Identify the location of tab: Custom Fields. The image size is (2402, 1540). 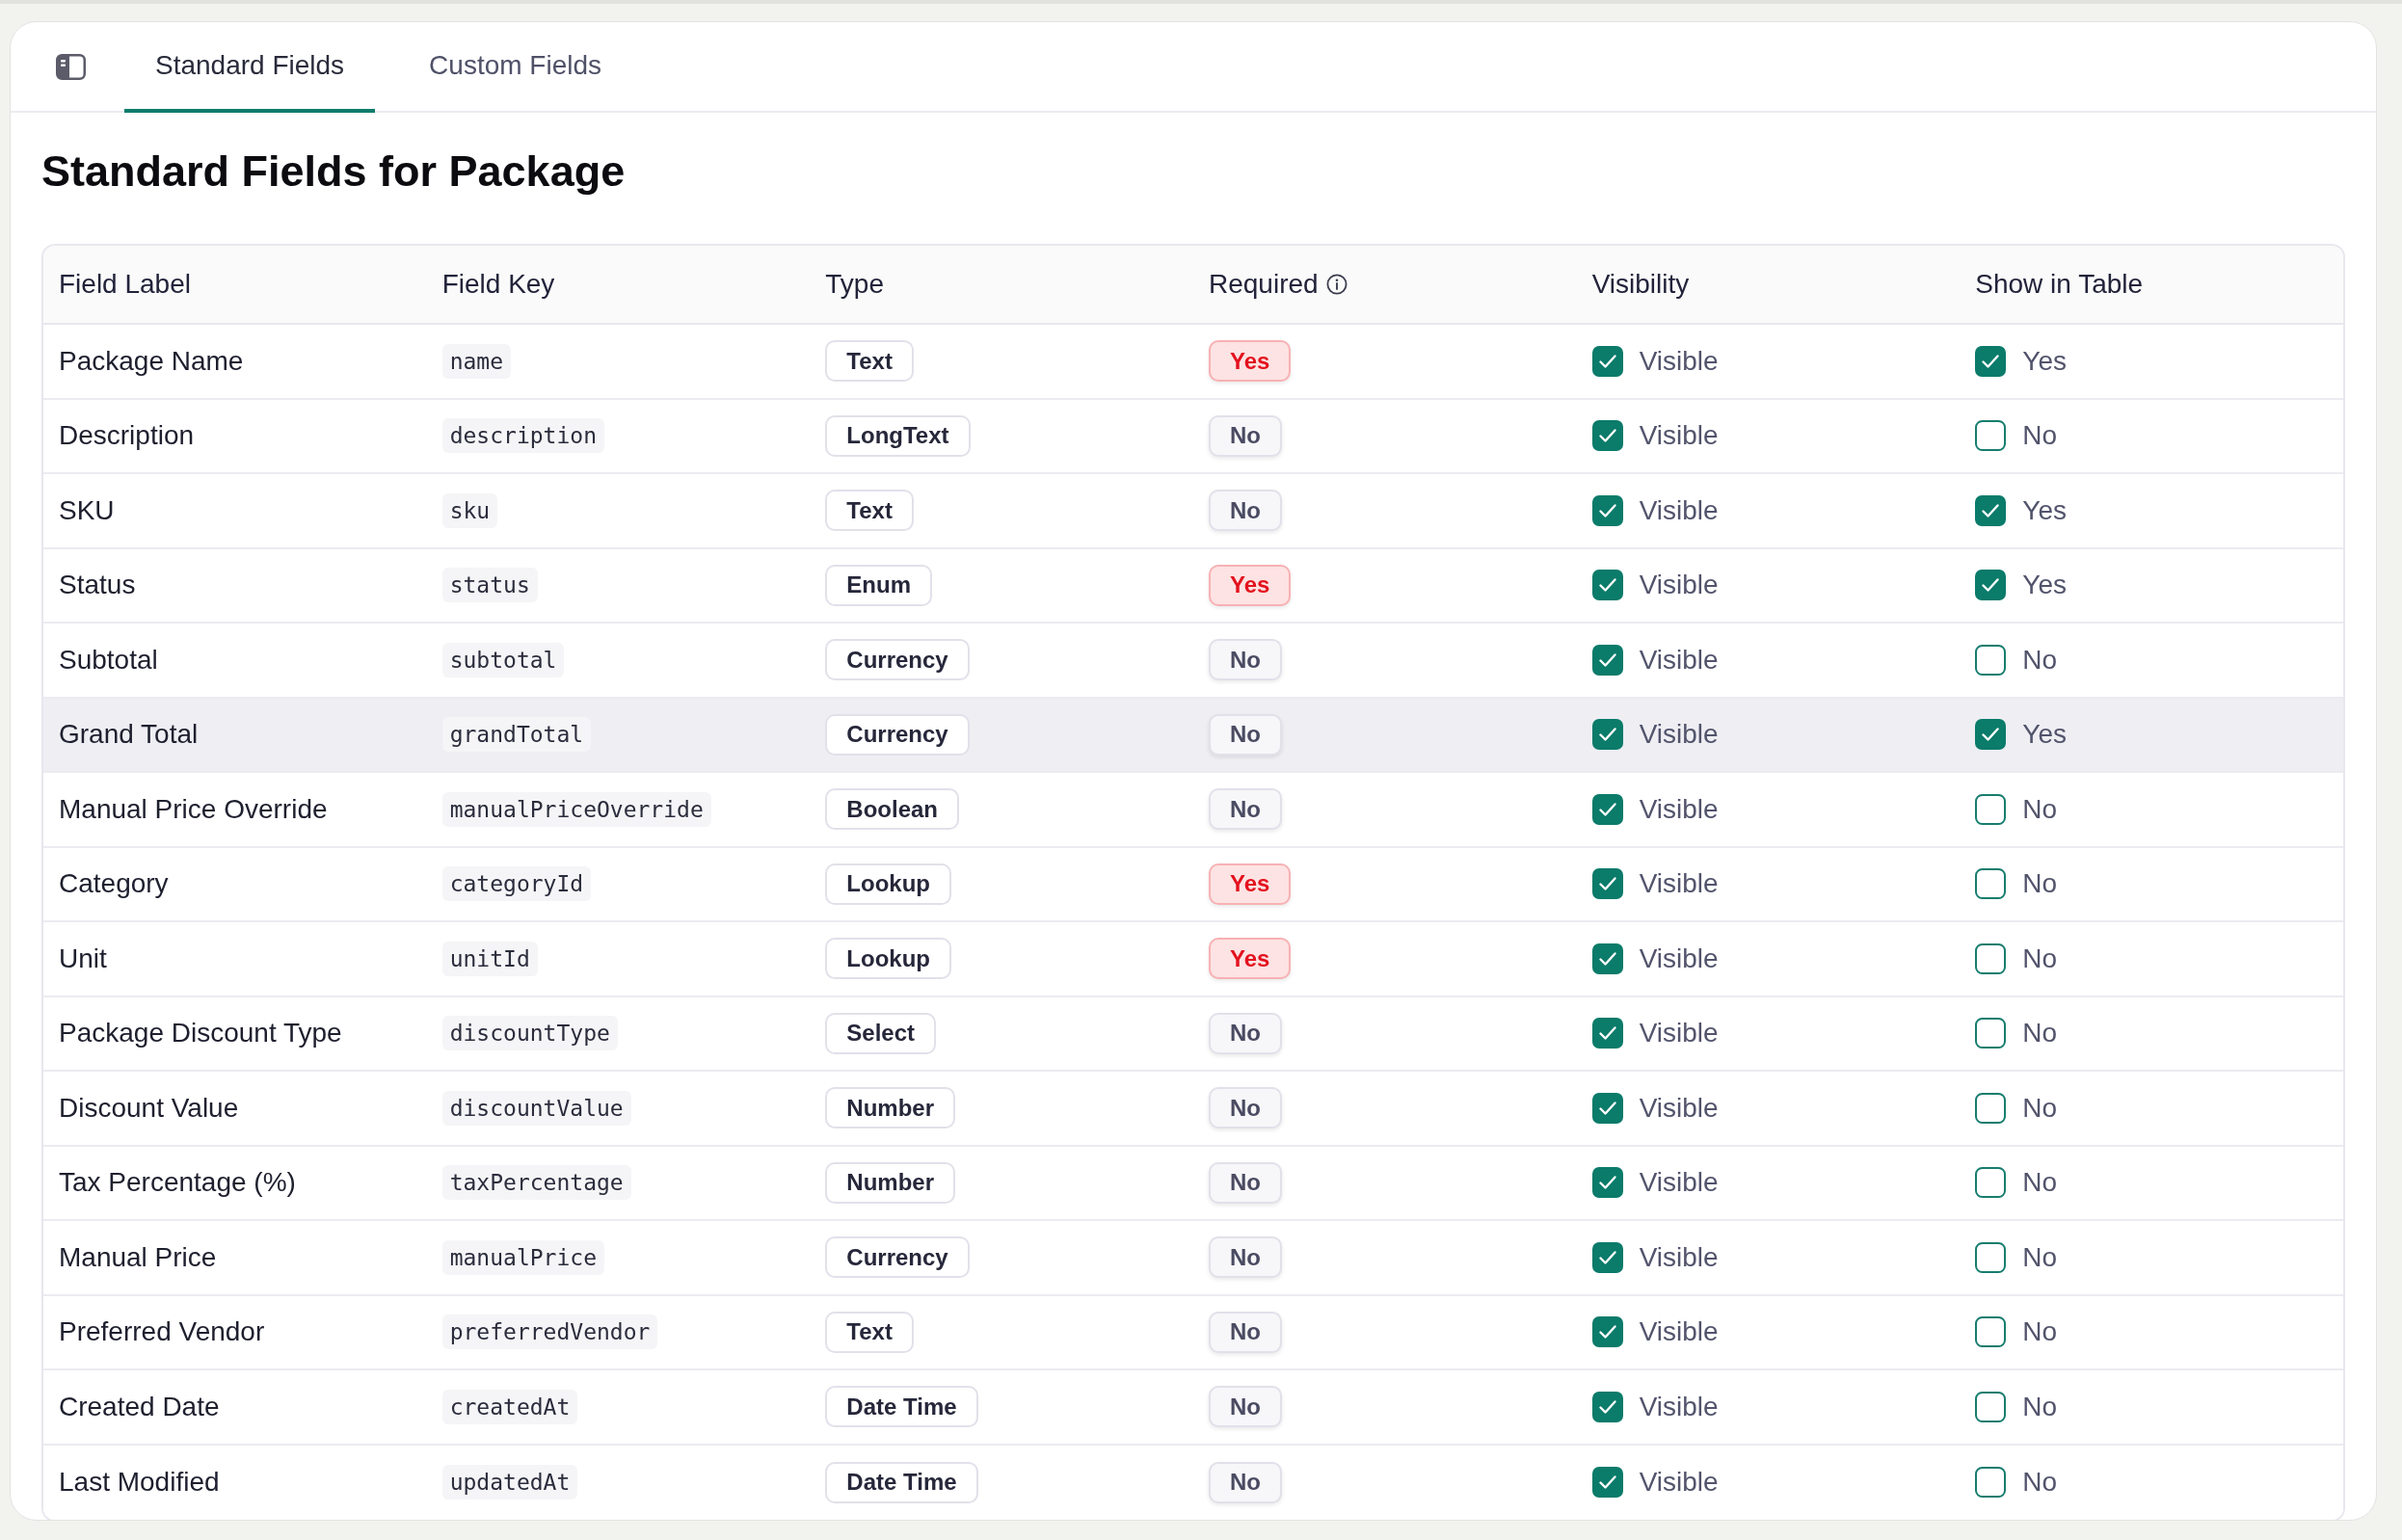
(515, 67).